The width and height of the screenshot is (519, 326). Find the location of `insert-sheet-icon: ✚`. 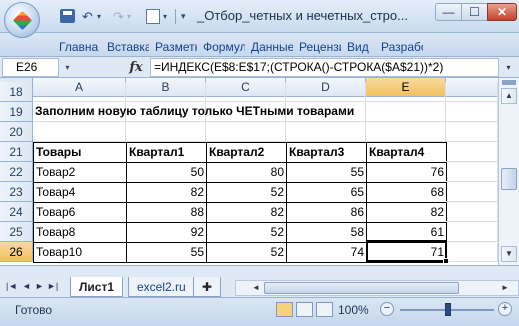

insert-sheet-icon: ✚ is located at coordinates (207, 287).